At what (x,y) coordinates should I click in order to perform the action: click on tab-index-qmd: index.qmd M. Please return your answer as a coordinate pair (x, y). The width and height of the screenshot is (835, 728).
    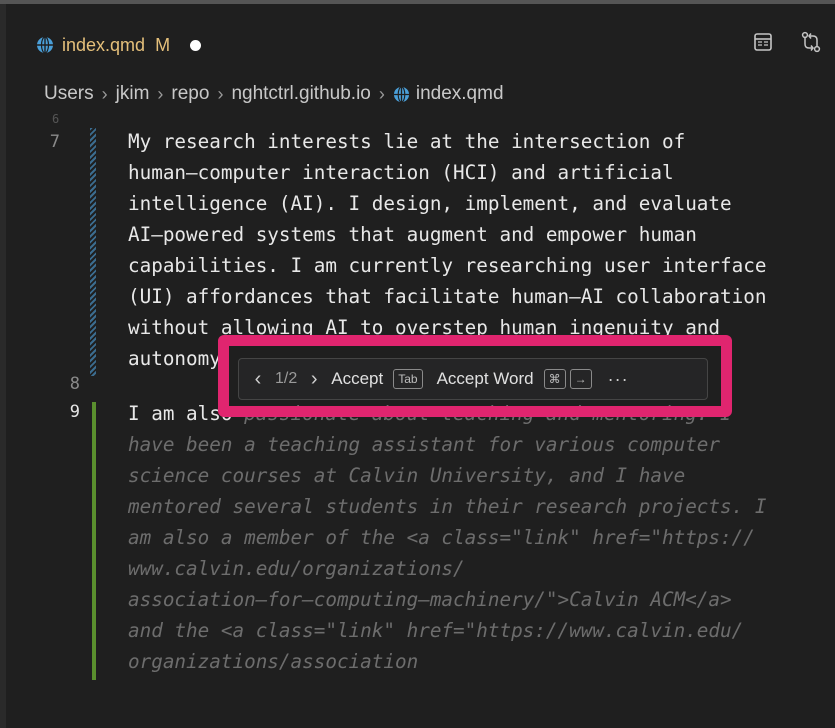
    Looking at the image, I should click on (119, 45).